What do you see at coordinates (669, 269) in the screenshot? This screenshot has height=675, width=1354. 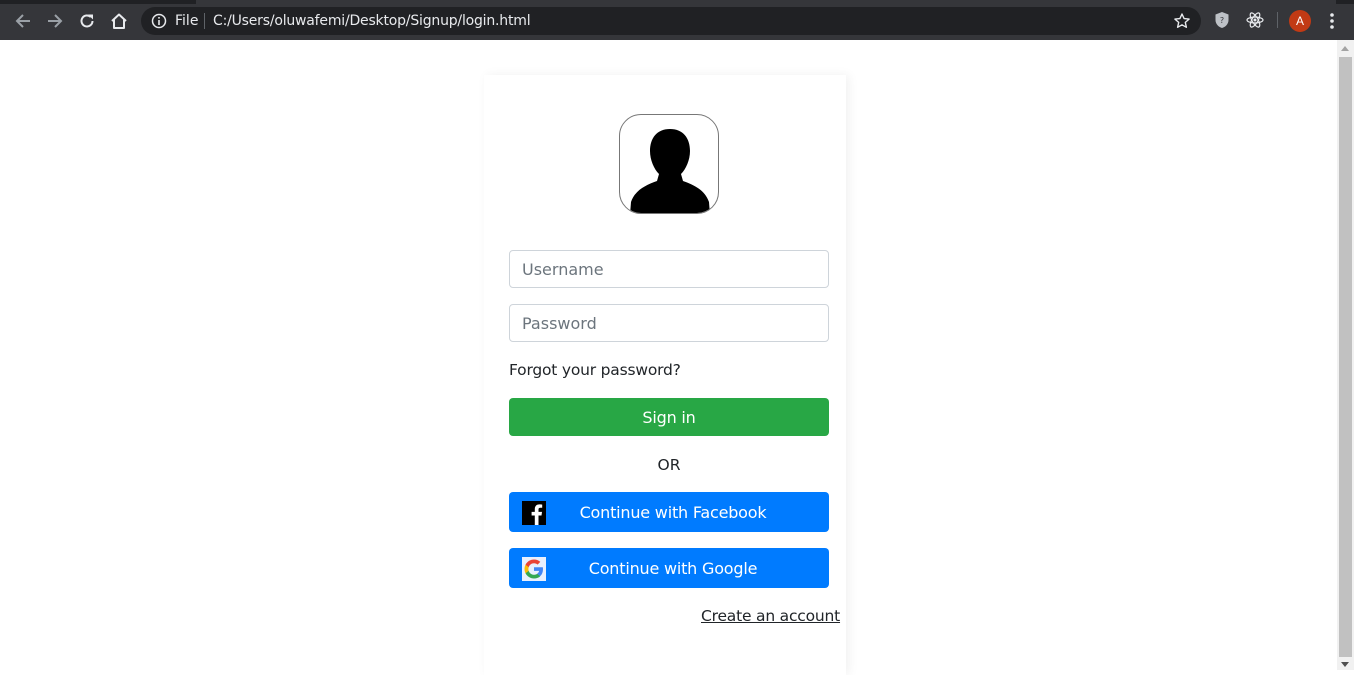 I see `username-input` at bounding box center [669, 269].